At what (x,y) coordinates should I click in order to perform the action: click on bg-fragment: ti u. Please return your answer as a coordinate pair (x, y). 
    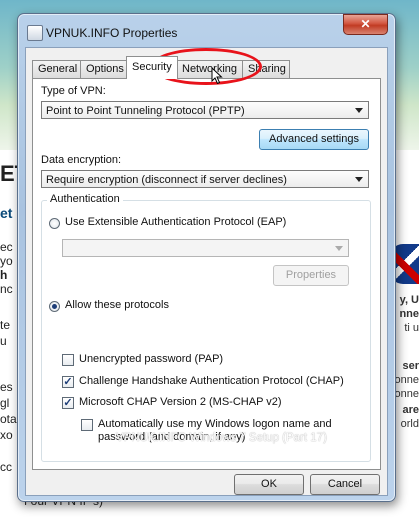
    Looking at the image, I should click on (411, 328).